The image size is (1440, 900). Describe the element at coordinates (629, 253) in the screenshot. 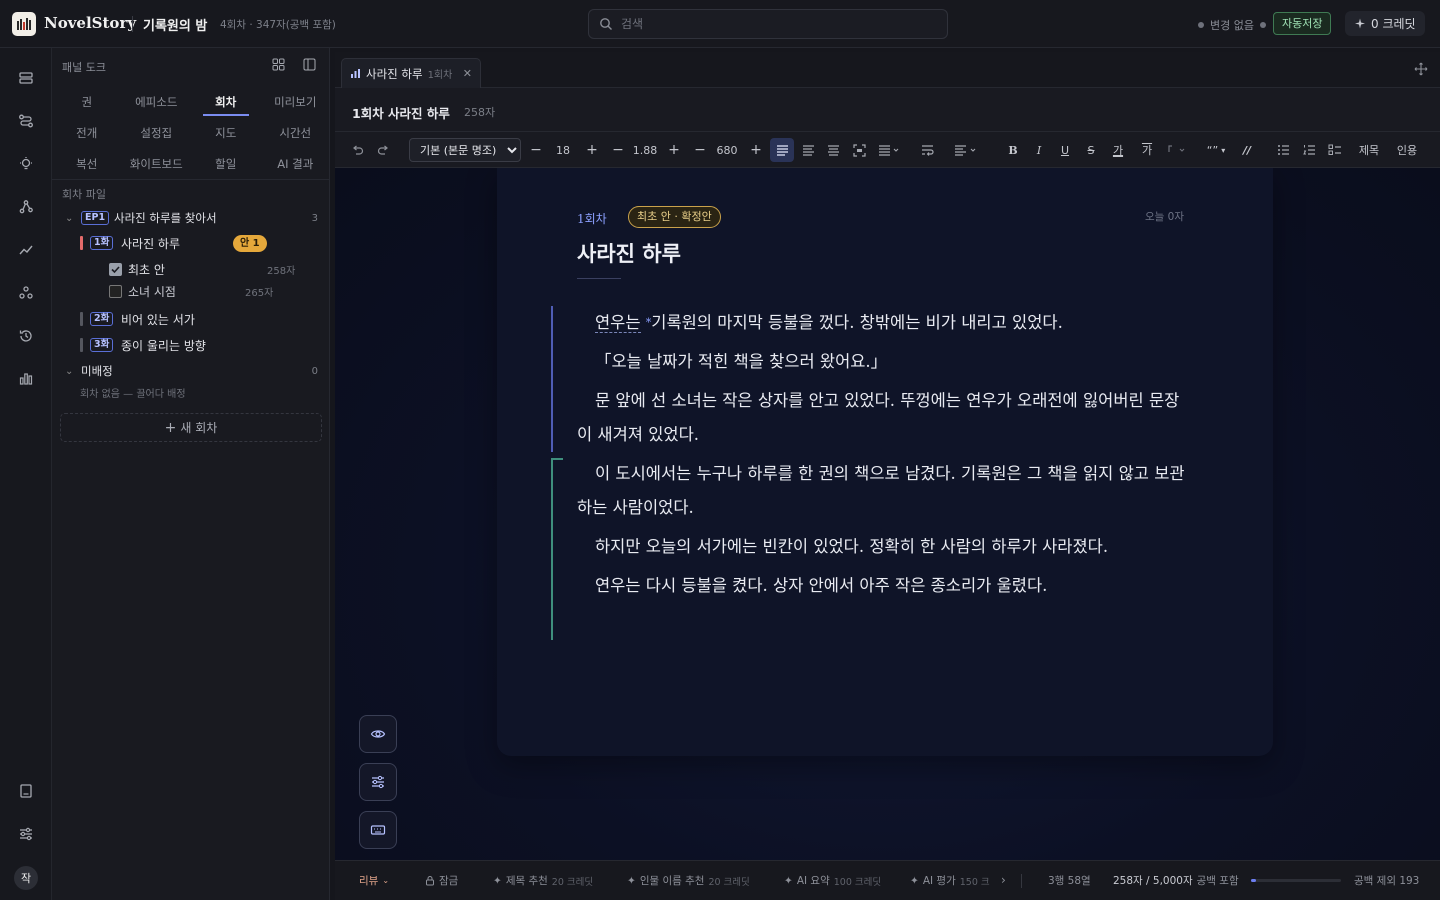

I see `chapter-heading: 사라진 하루` at that location.